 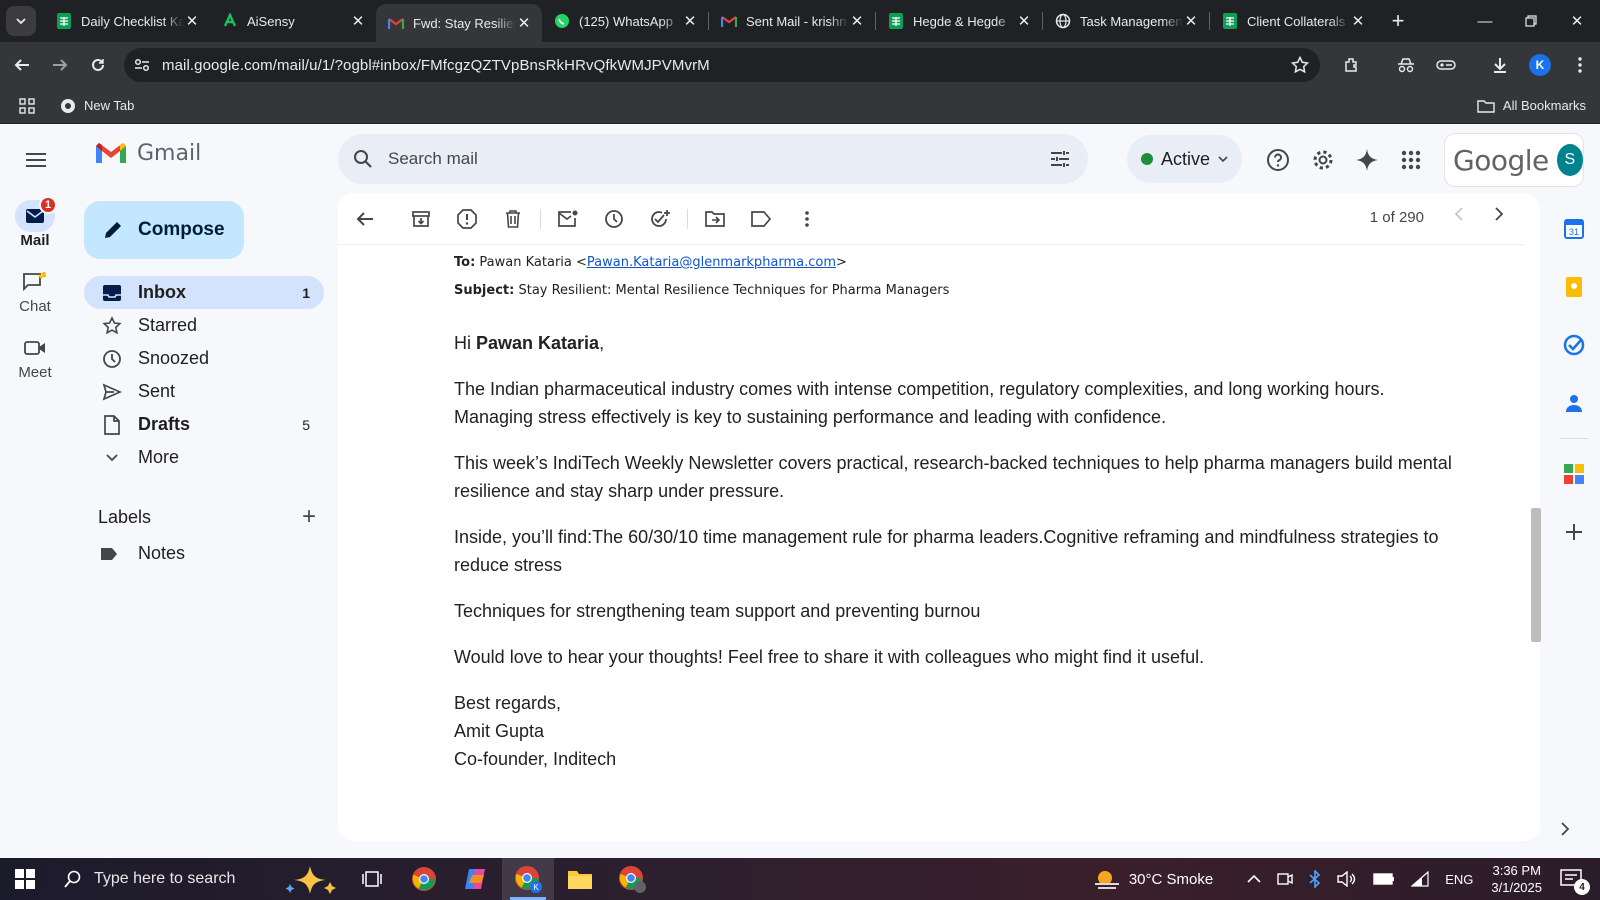 What do you see at coordinates (204, 325) in the screenshot?
I see `nav-starred: Starred` at bounding box center [204, 325].